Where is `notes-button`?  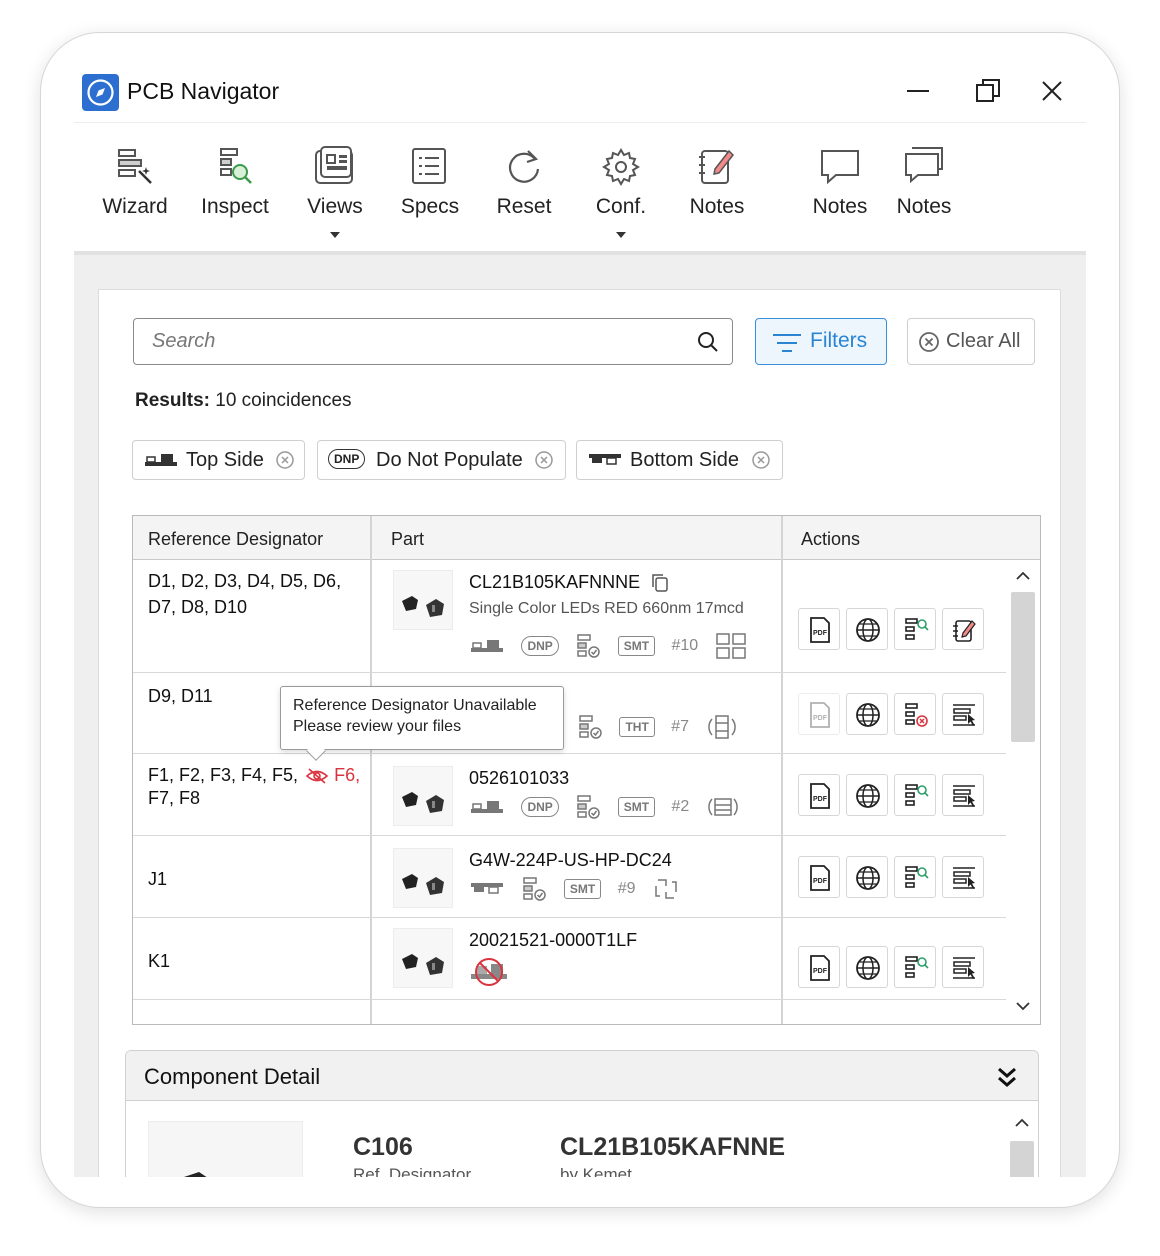 notes-button is located at coordinates (963, 629).